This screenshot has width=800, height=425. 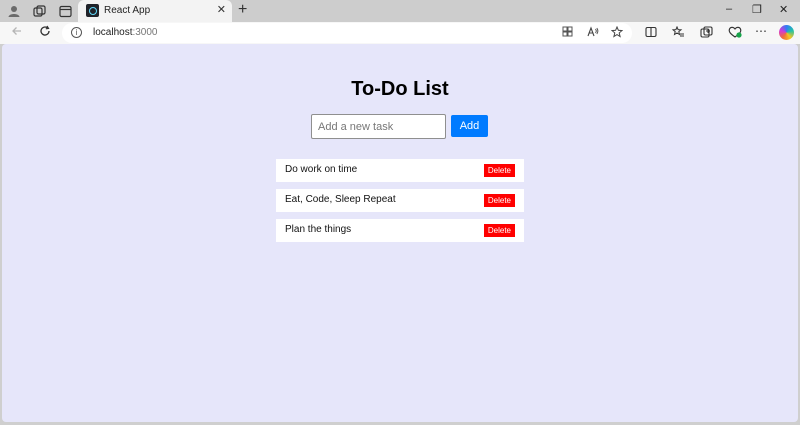 I want to click on browser-essentials-icon, so click(x=735, y=33).